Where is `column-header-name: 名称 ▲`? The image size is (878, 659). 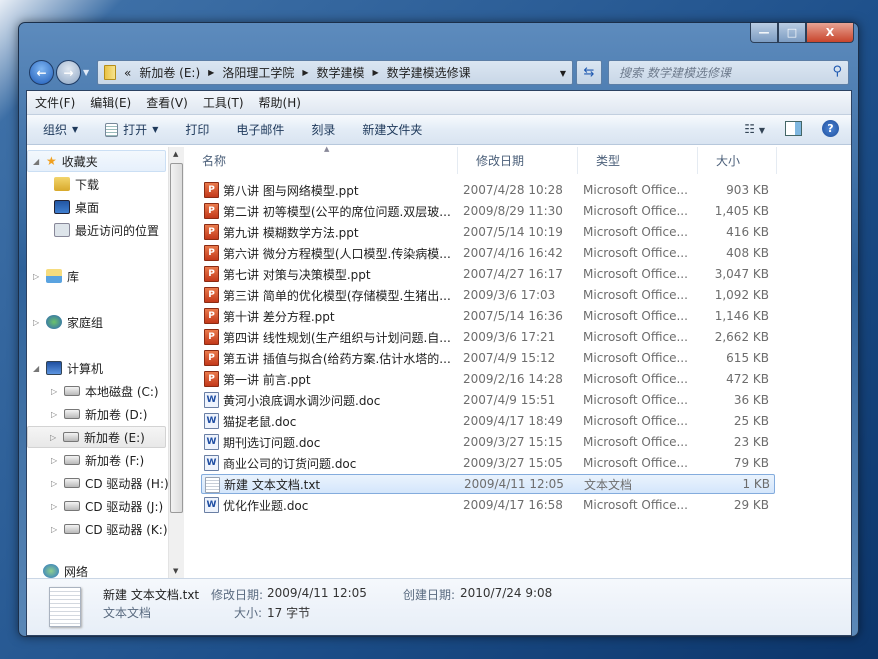
column-header-name: 名称 ▲ is located at coordinates (321, 159).